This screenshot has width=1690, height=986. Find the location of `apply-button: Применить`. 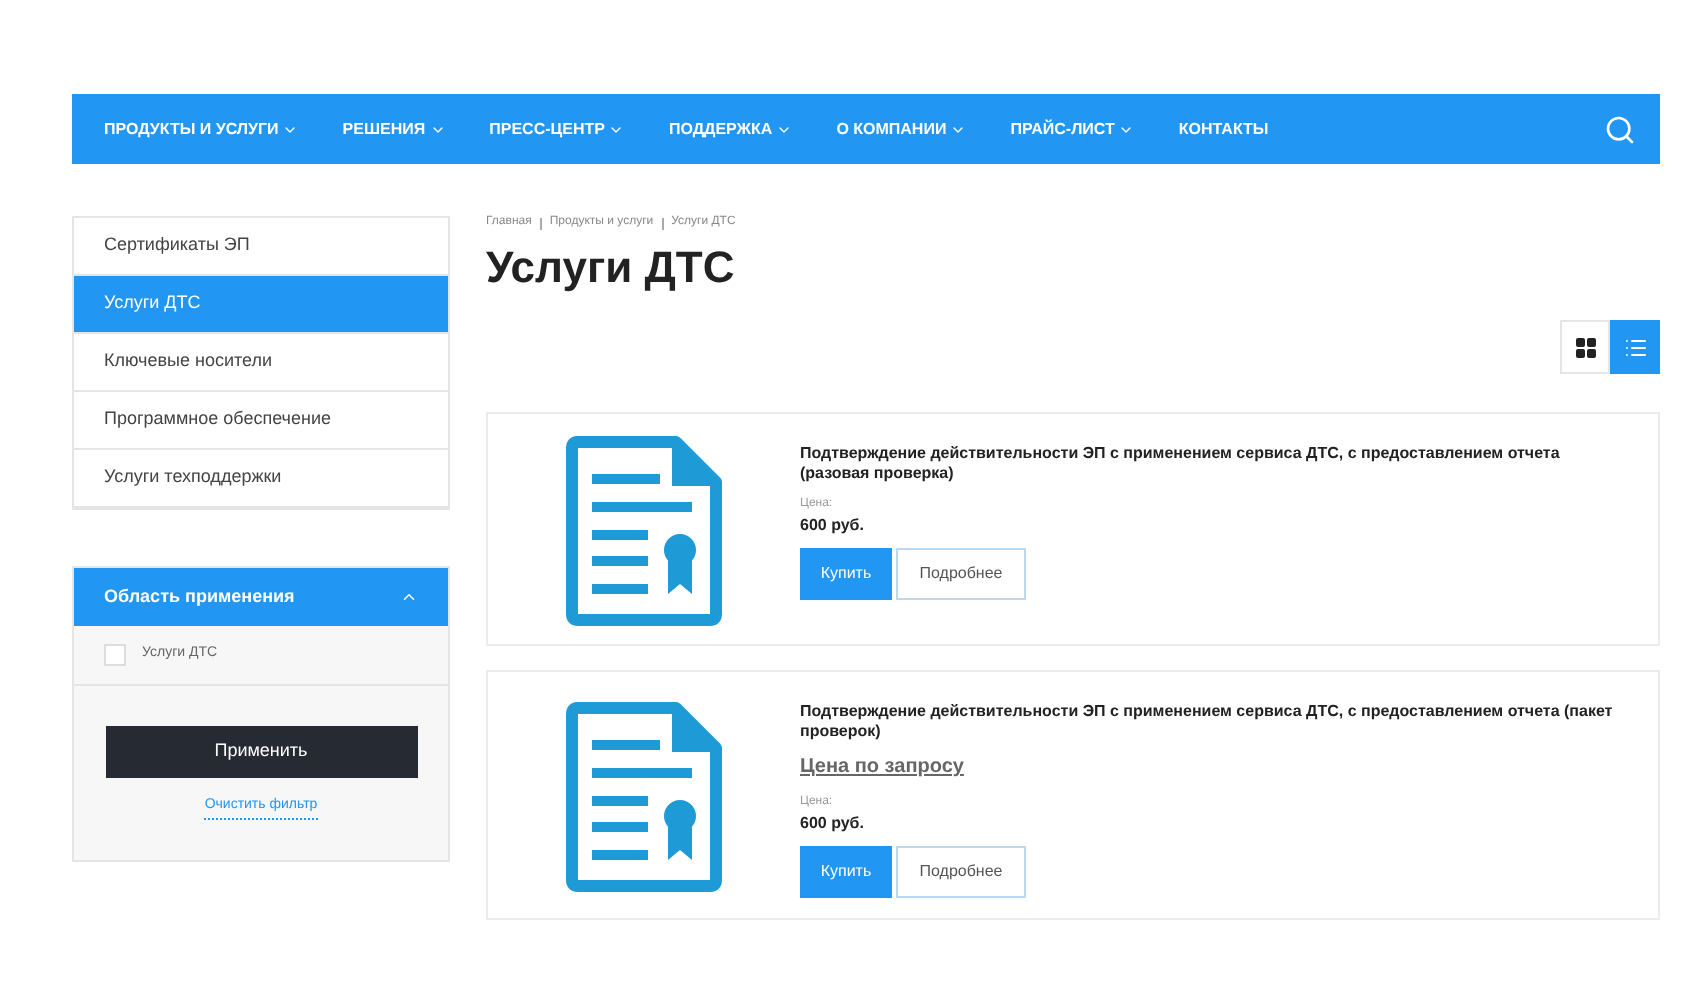

apply-button: Применить is located at coordinates (261, 752).